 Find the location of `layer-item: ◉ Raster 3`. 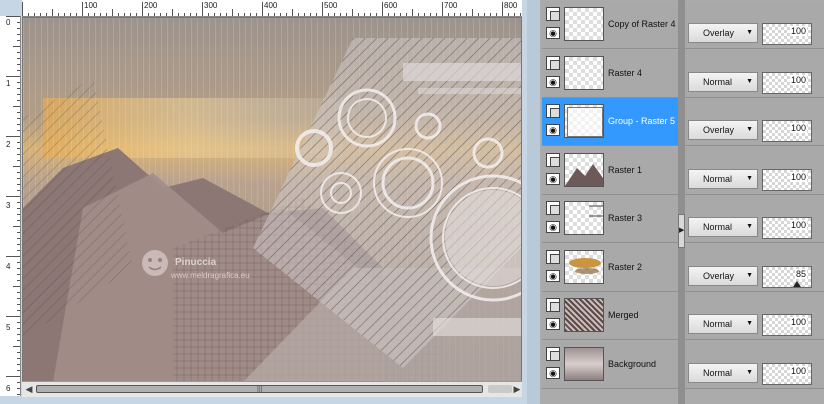

layer-item: ◉ Raster 3 is located at coordinates (610, 219).